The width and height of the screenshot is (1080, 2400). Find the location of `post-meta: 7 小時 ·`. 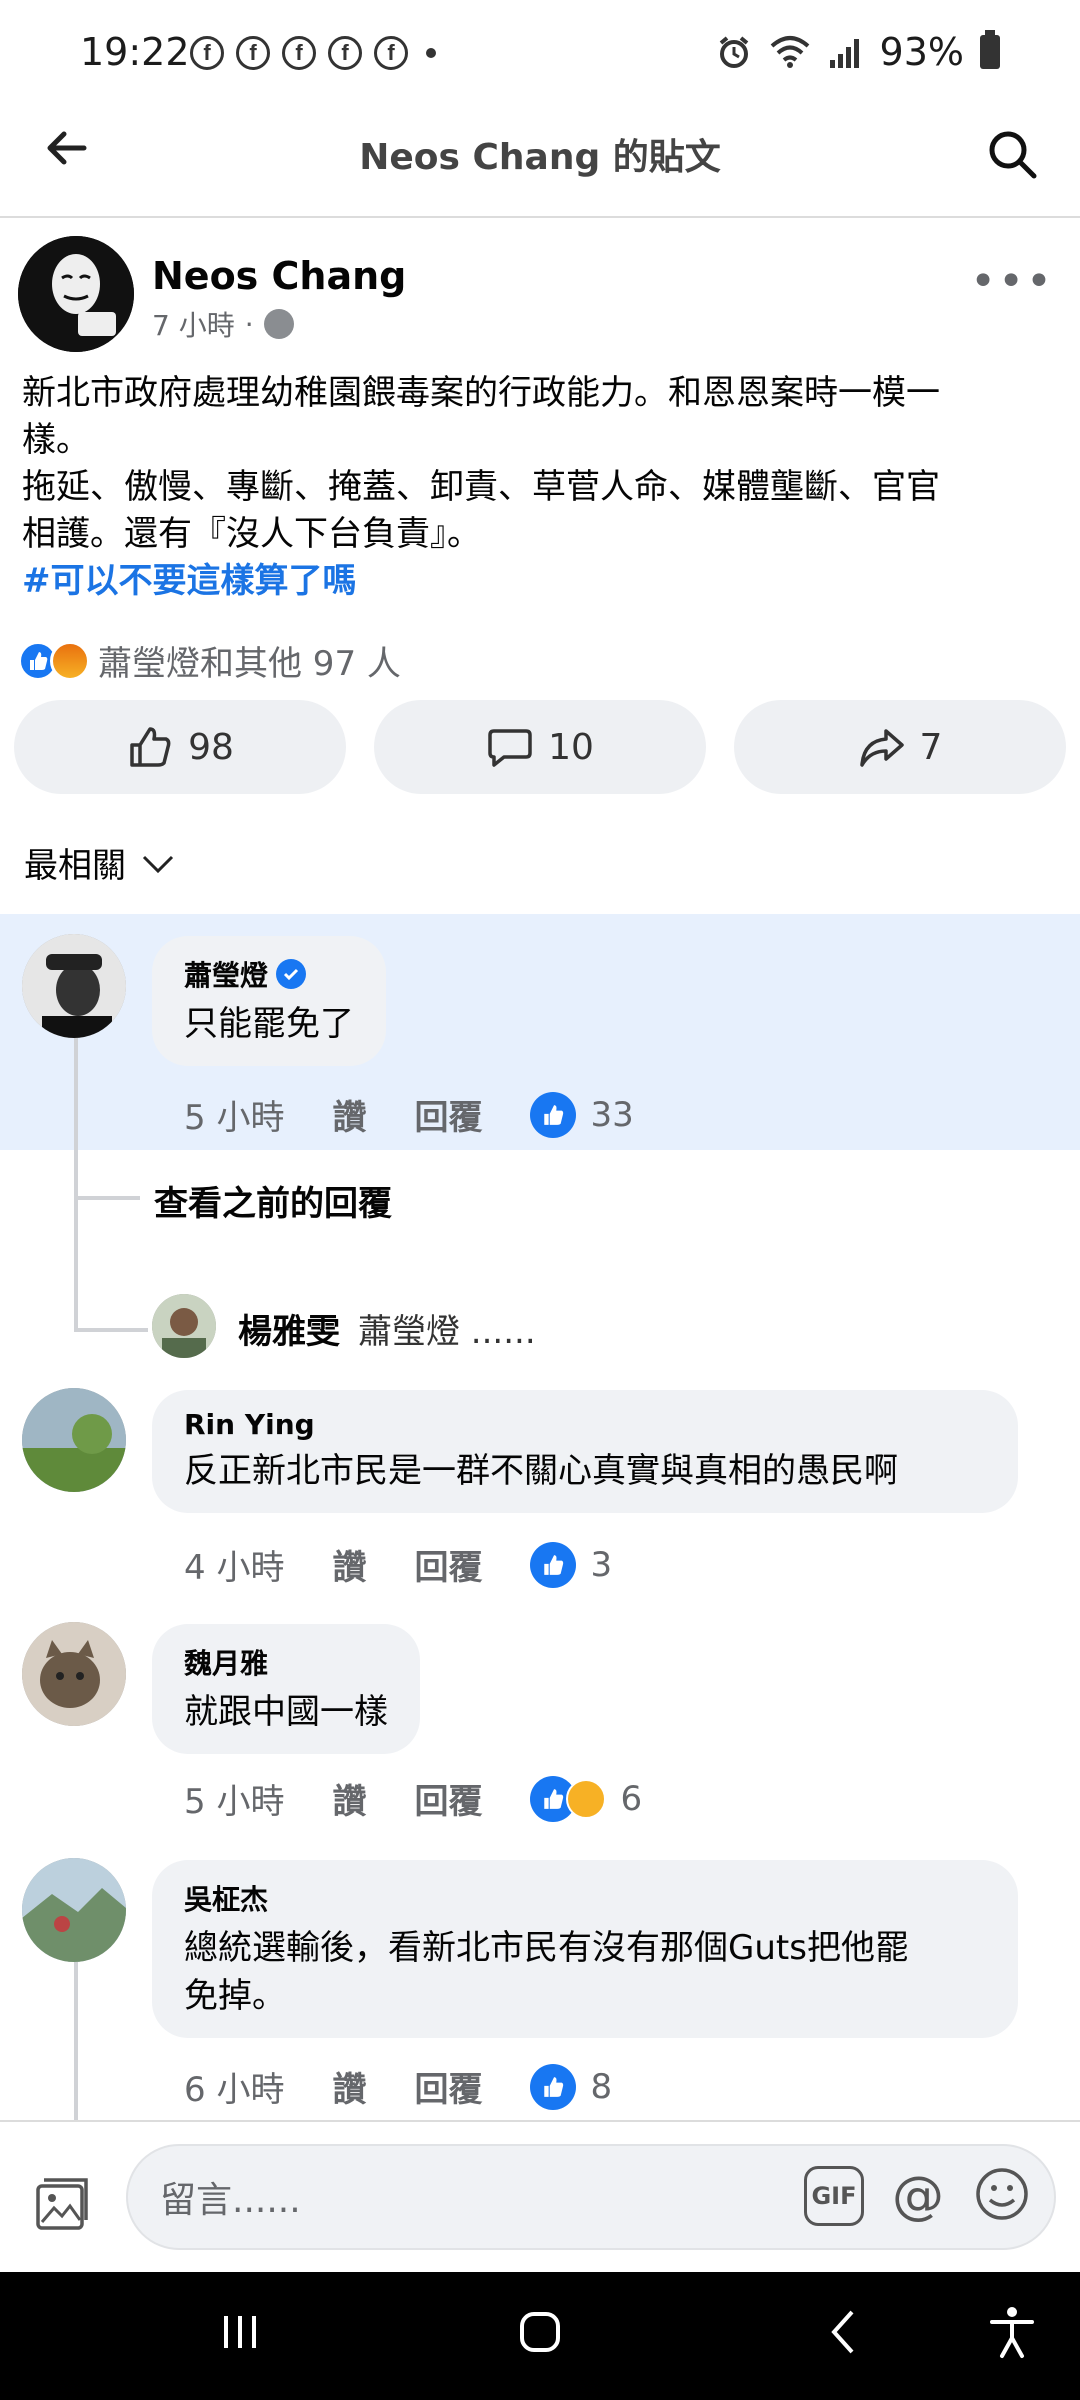

post-meta: 7 小時 · is located at coordinates (223, 324).